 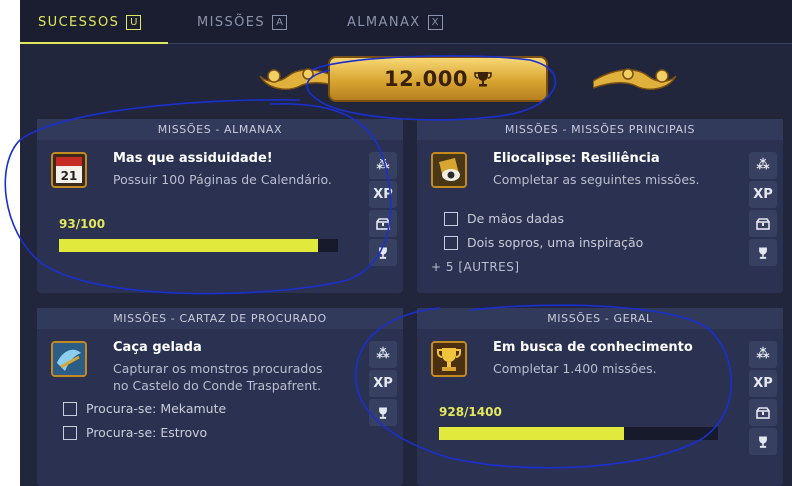 I want to click on objective-item: Procura-se: Mekamute, so click(x=144, y=408).